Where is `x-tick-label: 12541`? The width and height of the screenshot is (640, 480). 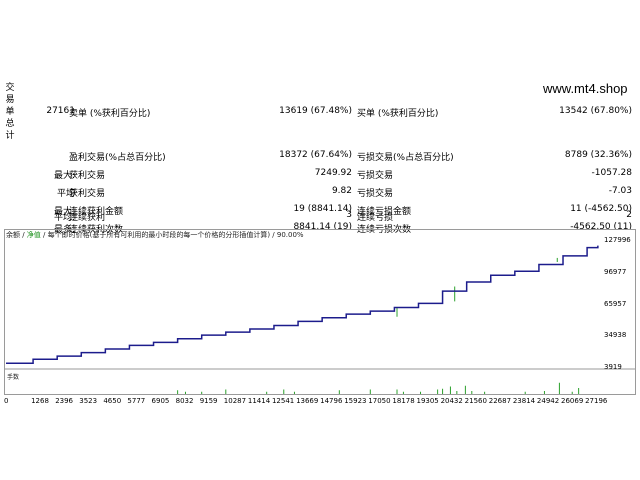 x-tick-label: 12541 is located at coordinates (283, 401).